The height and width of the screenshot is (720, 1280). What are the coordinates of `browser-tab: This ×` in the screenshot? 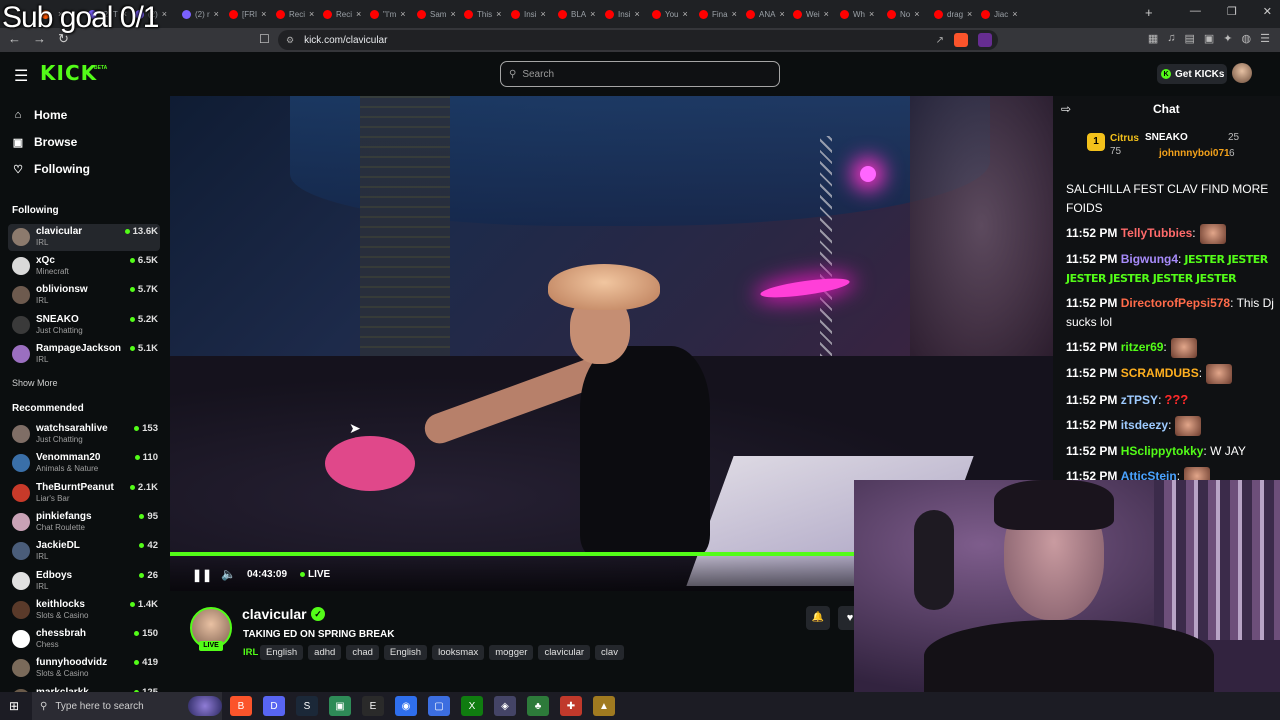 It's located at (482, 14).